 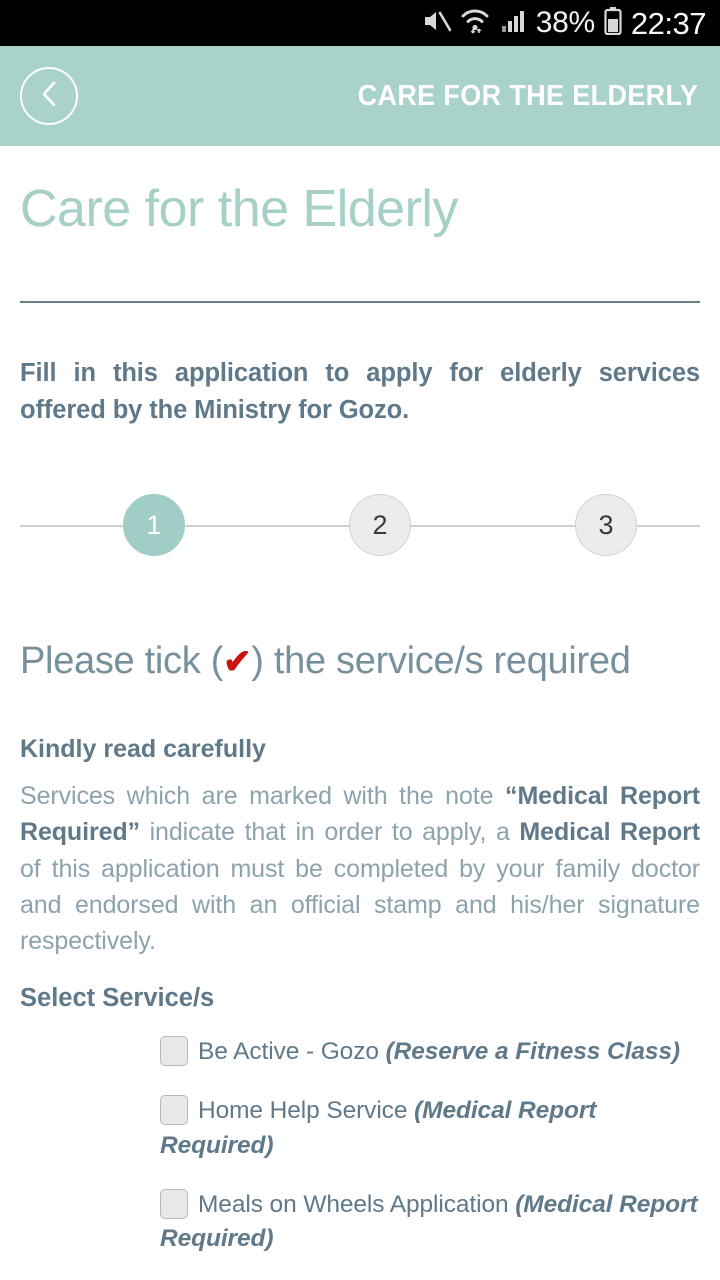 What do you see at coordinates (668, 23) in the screenshot?
I see `status-bar-clock: 22:37` at bounding box center [668, 23].